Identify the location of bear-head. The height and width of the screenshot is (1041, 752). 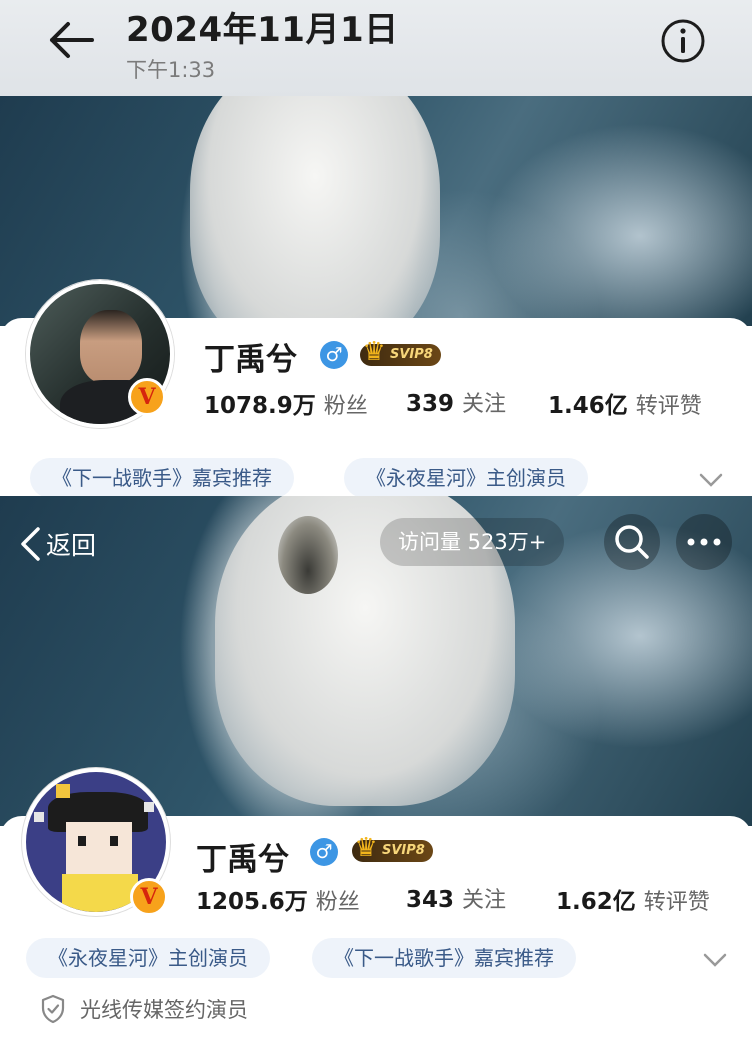
(308, 555).